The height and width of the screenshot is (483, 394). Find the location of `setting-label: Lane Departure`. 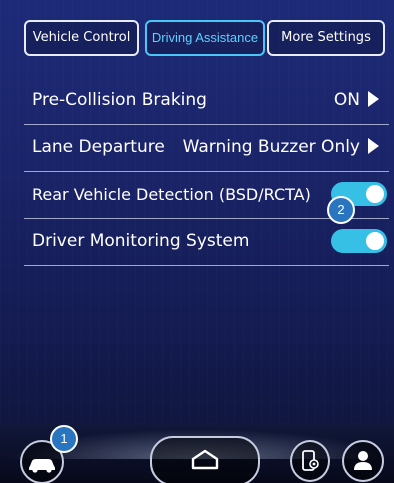

setting-label: Lane Departure is located at coordinates (98, 147).